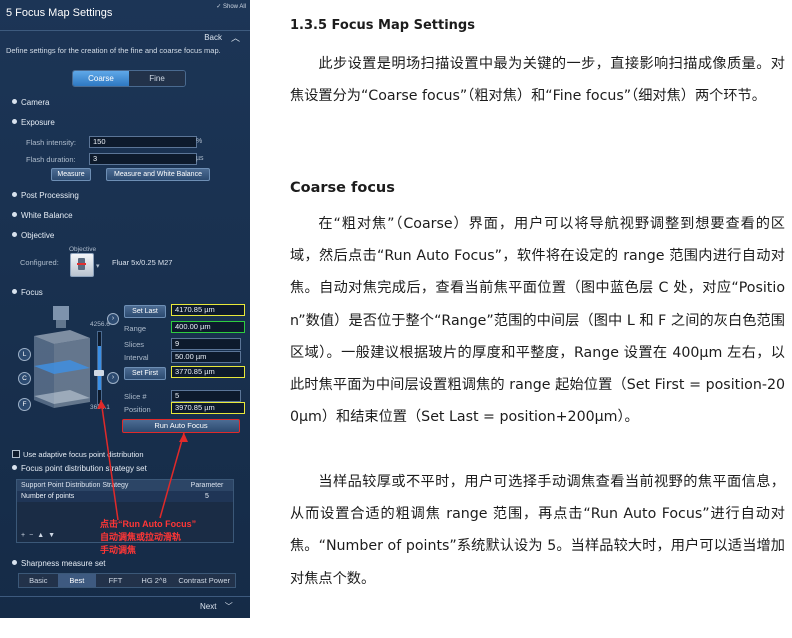  What do you see at coordinates (154, 580) in the screenshot?
I see `tab-hg: HG 2^8` at bounding box center [154, 580].